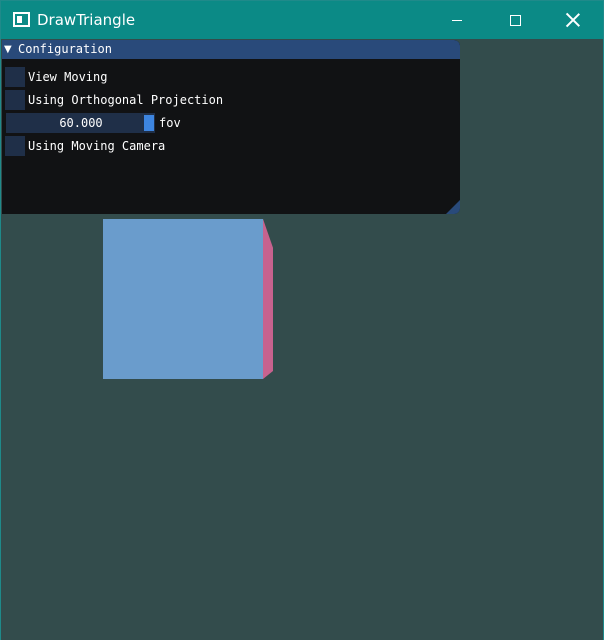 The image size is (604, 640). I want to click on close-button, so click(573, 20).